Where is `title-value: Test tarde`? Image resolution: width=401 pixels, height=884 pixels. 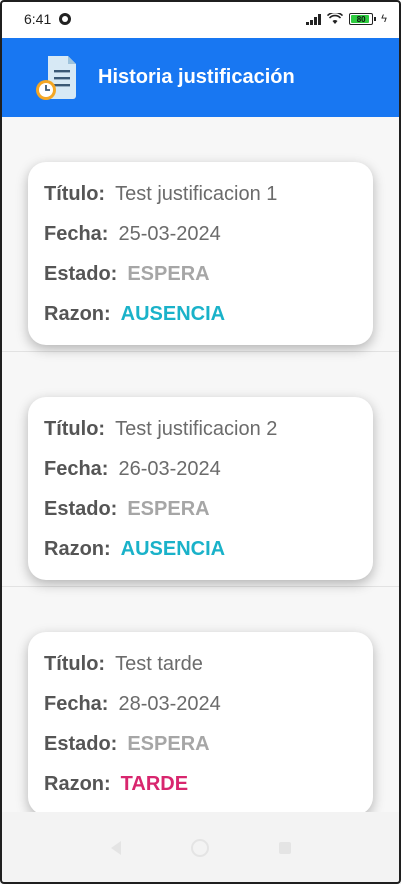
title-value: Test tarde is located at coordinates (159, 664).